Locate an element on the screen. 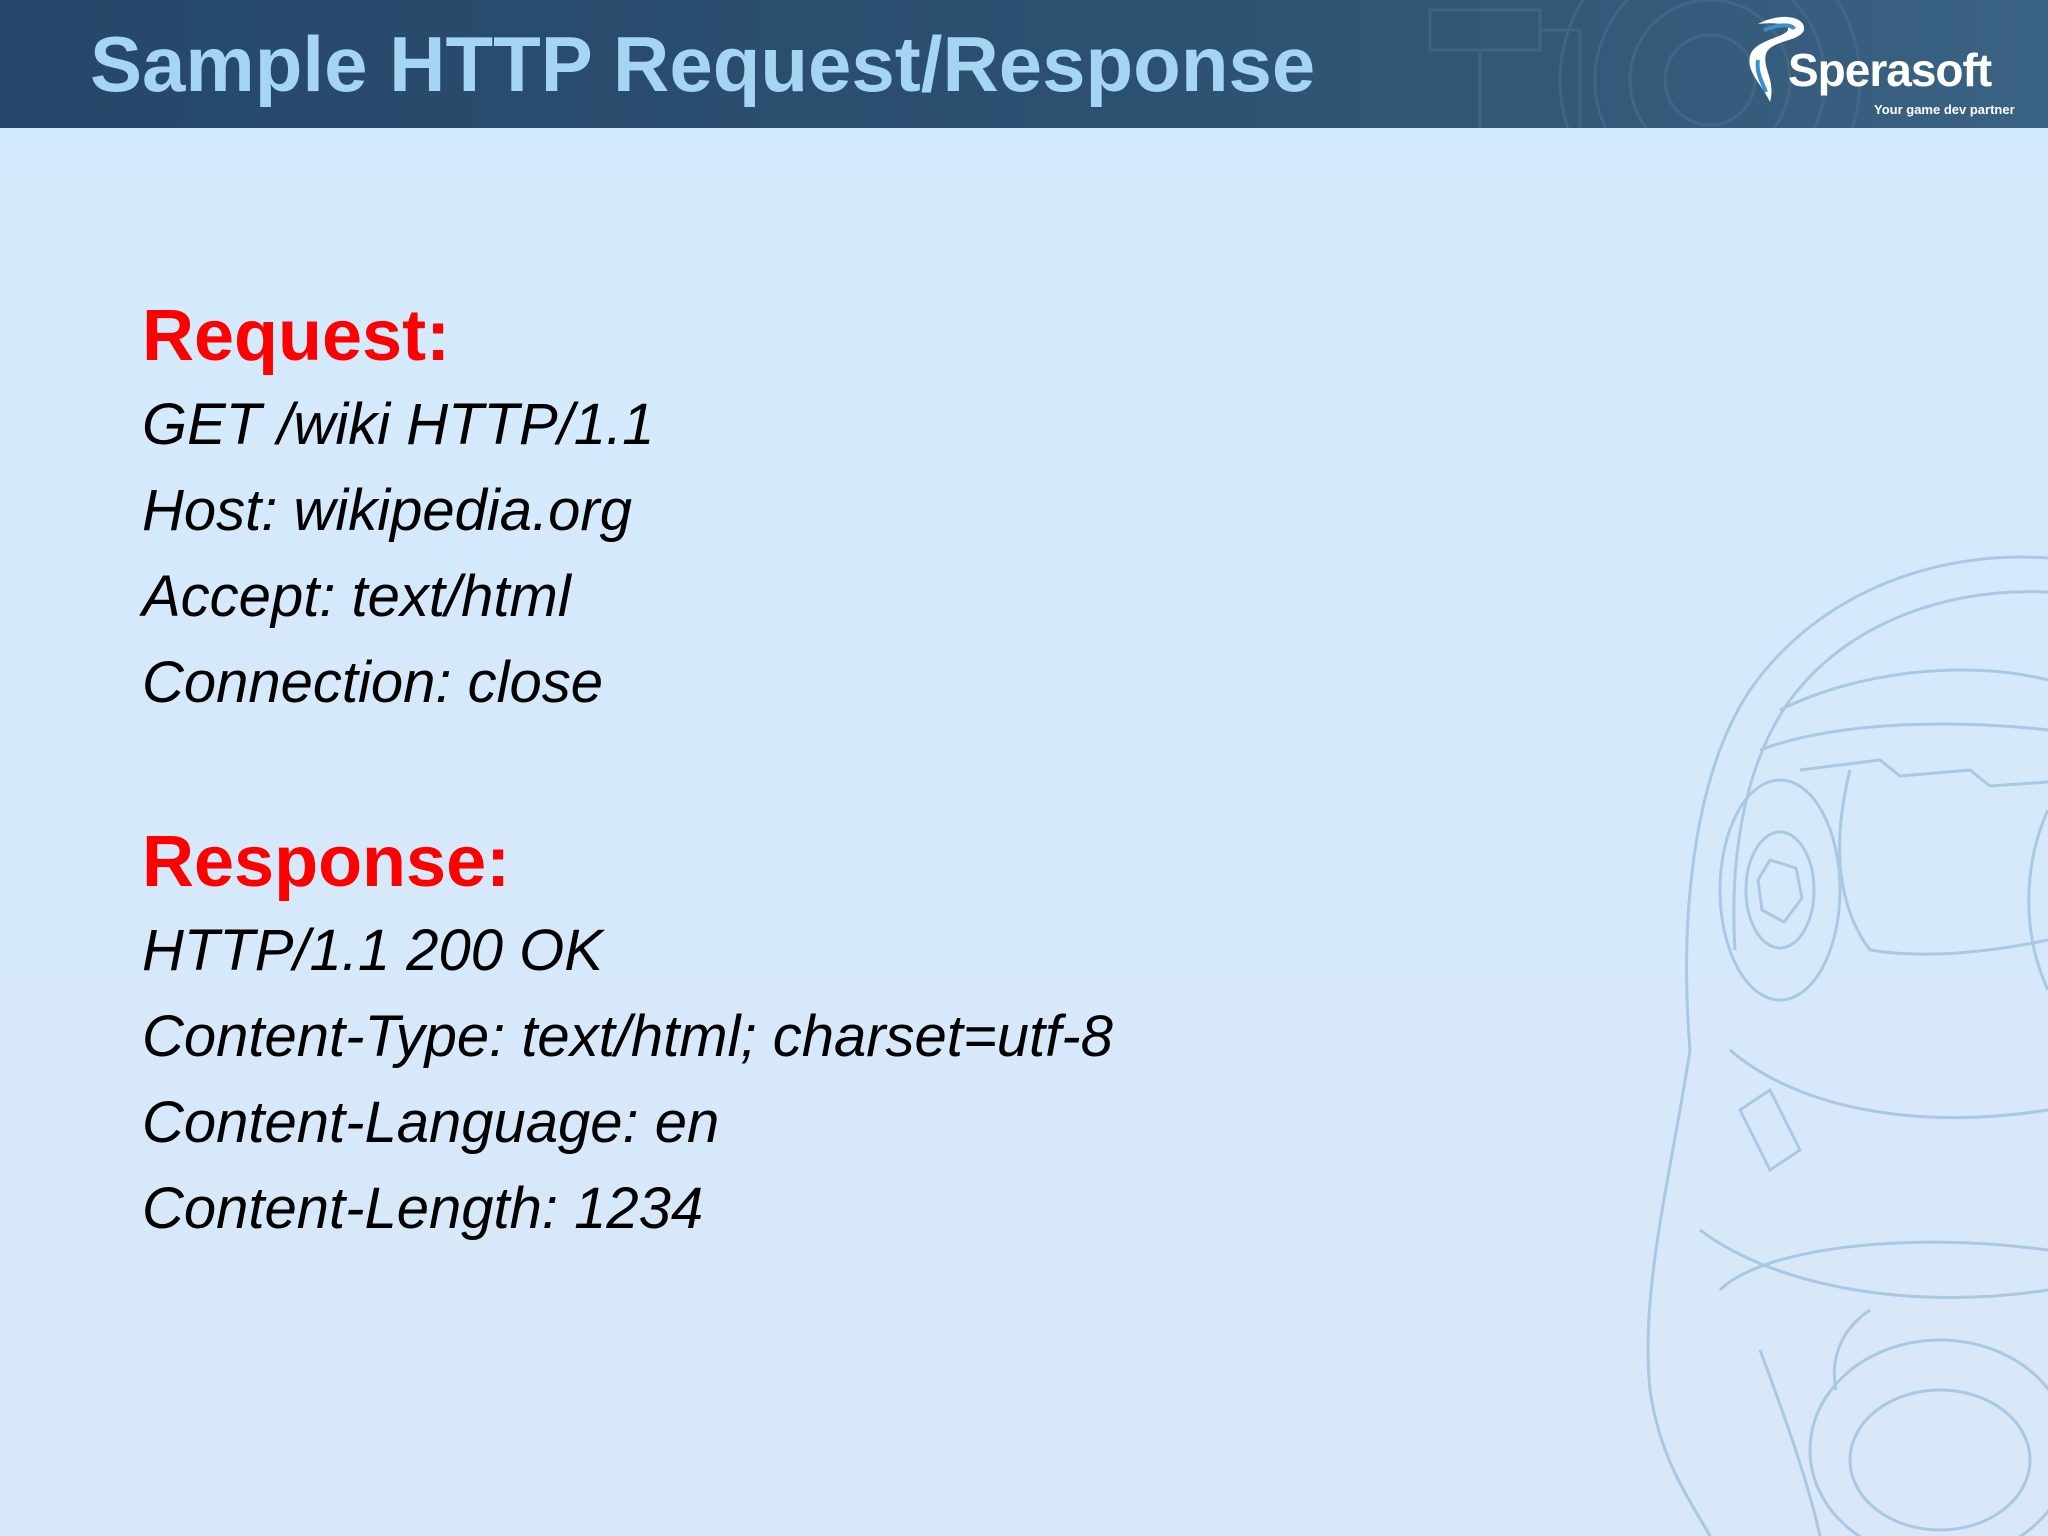  slide-title: Sample HTTP Request/Response is located at coordinates (703, 64).